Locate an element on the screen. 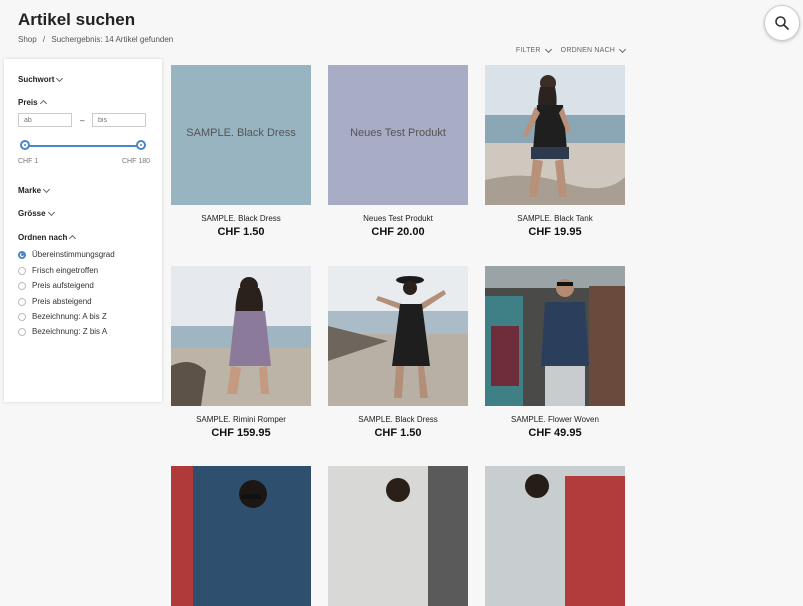 The width and height of the screenshot is (803, 606). search-button is located at coordinates (782, 23).